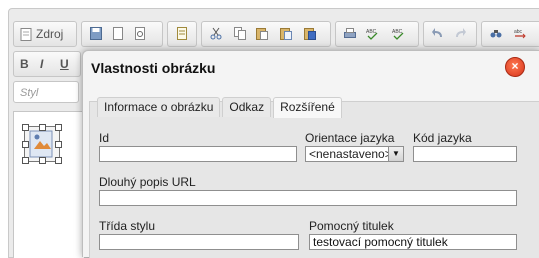 Image resolution: width=539 pixels, height=258 pixels. I want to click on preview-icon, so click(140, 33).